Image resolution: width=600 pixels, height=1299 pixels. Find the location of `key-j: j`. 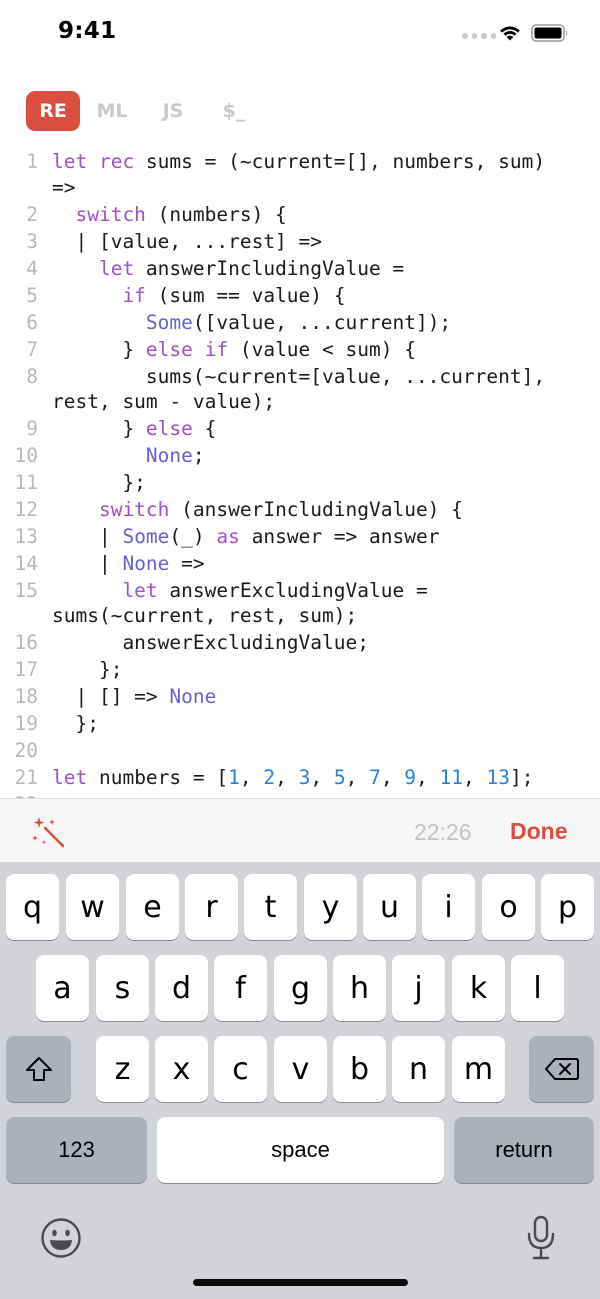

key-j: j is located at coordinates (418, 988).